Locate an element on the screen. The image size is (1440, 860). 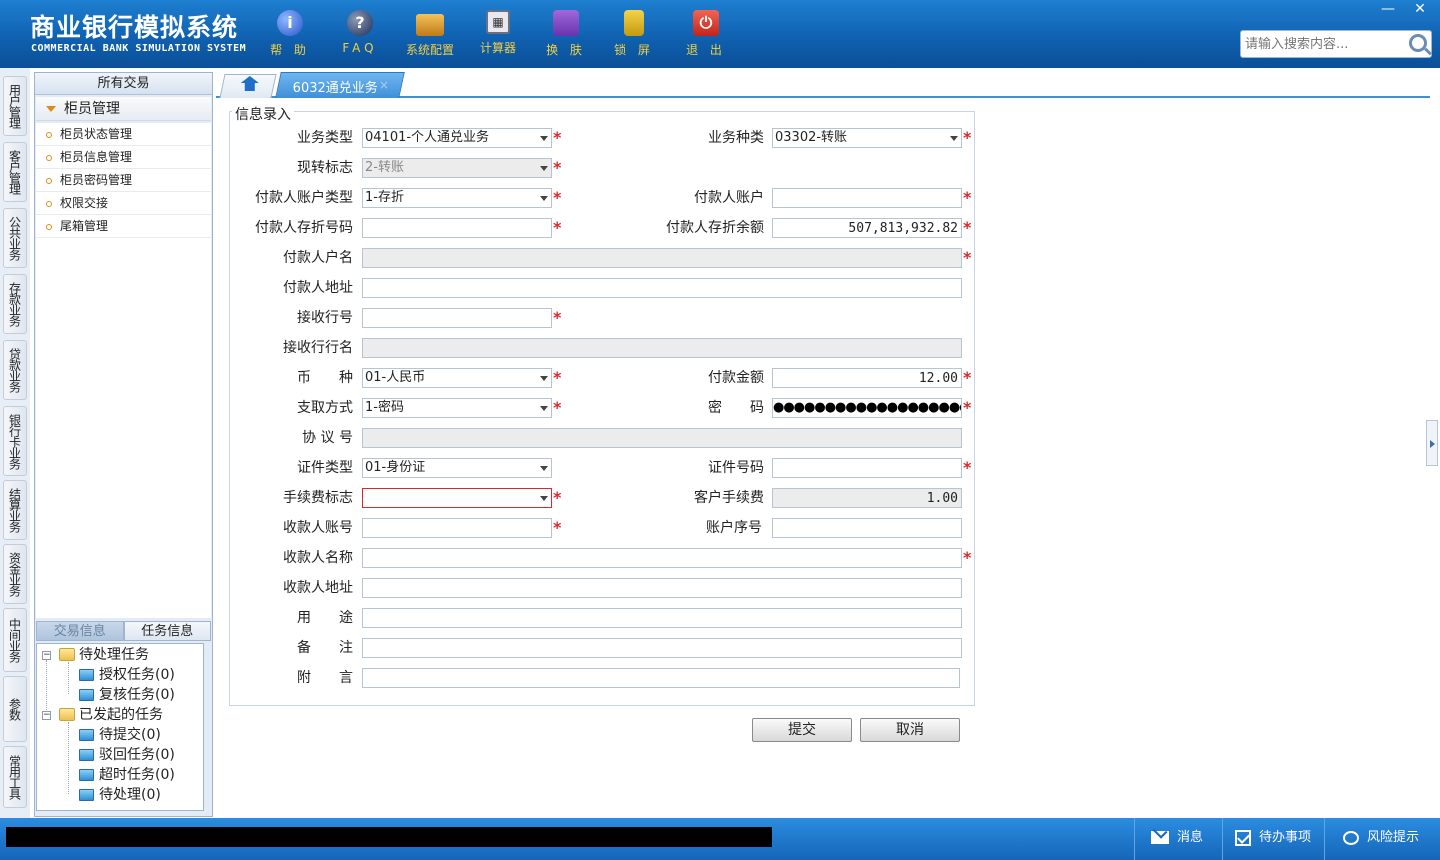
exit-icon: ⏻ is located at coordinates (706, 23).